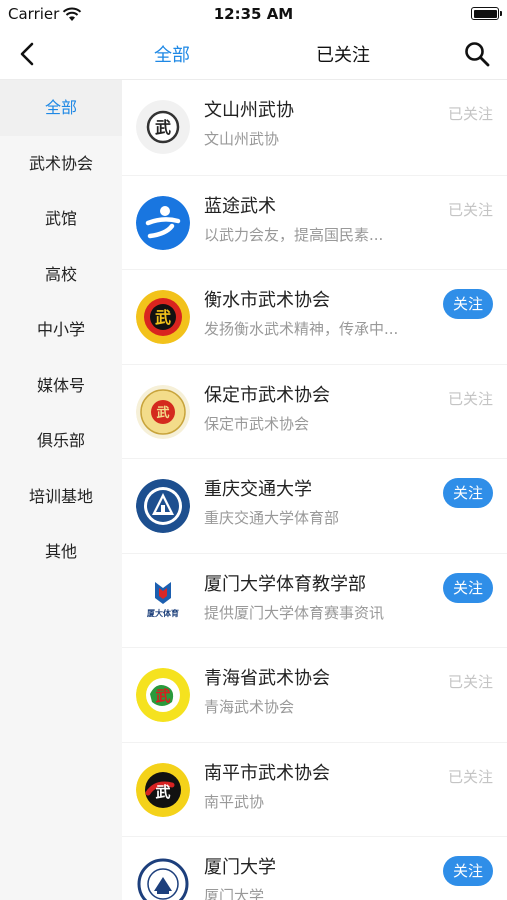 The image size is (507, 900). Describe the element at coordinates (314, 505) in the screenshot. I see `list-item: 重庆交通大学 重庆交通大学体育部 关注` at that location.